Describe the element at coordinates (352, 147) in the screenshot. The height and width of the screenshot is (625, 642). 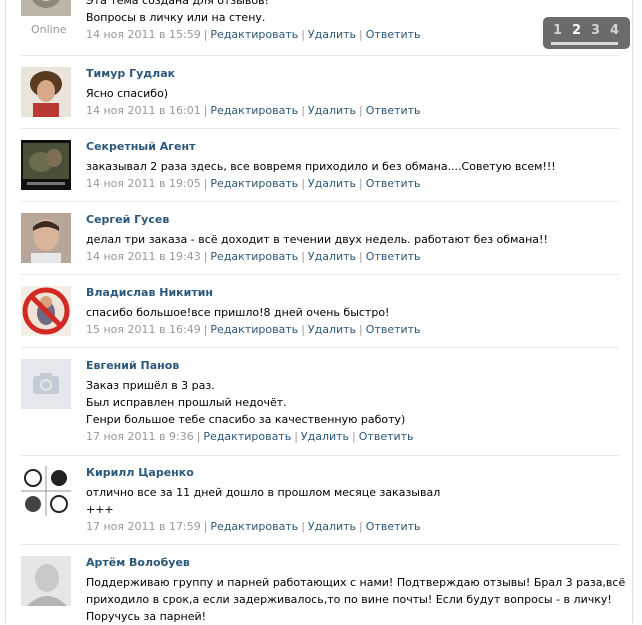
I see `author-link: Секретный Агент` at that location.